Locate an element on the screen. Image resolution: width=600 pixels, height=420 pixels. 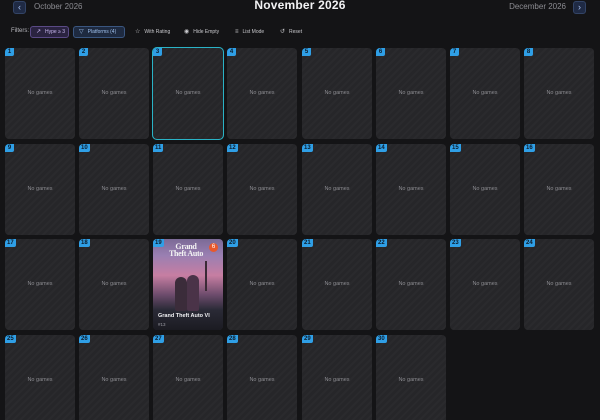
day-cell: No games 30 is located at coordinates (411, 377).